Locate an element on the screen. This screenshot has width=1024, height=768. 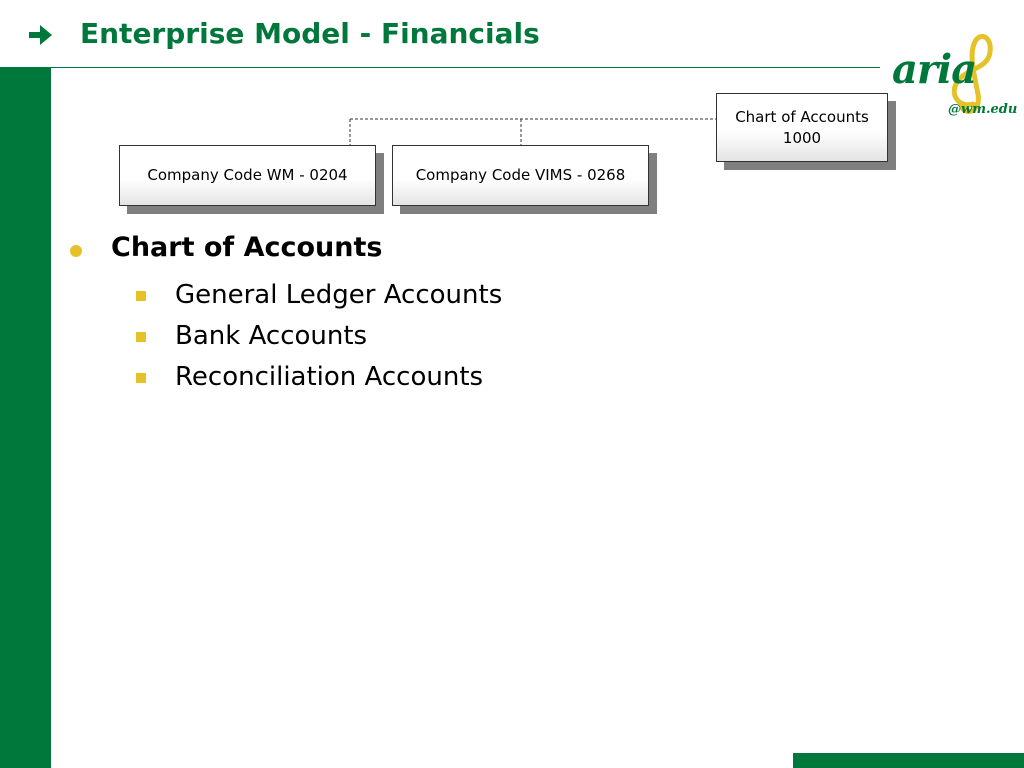
logo-subtext: @wm.edu is located at coordinates (983, 109).